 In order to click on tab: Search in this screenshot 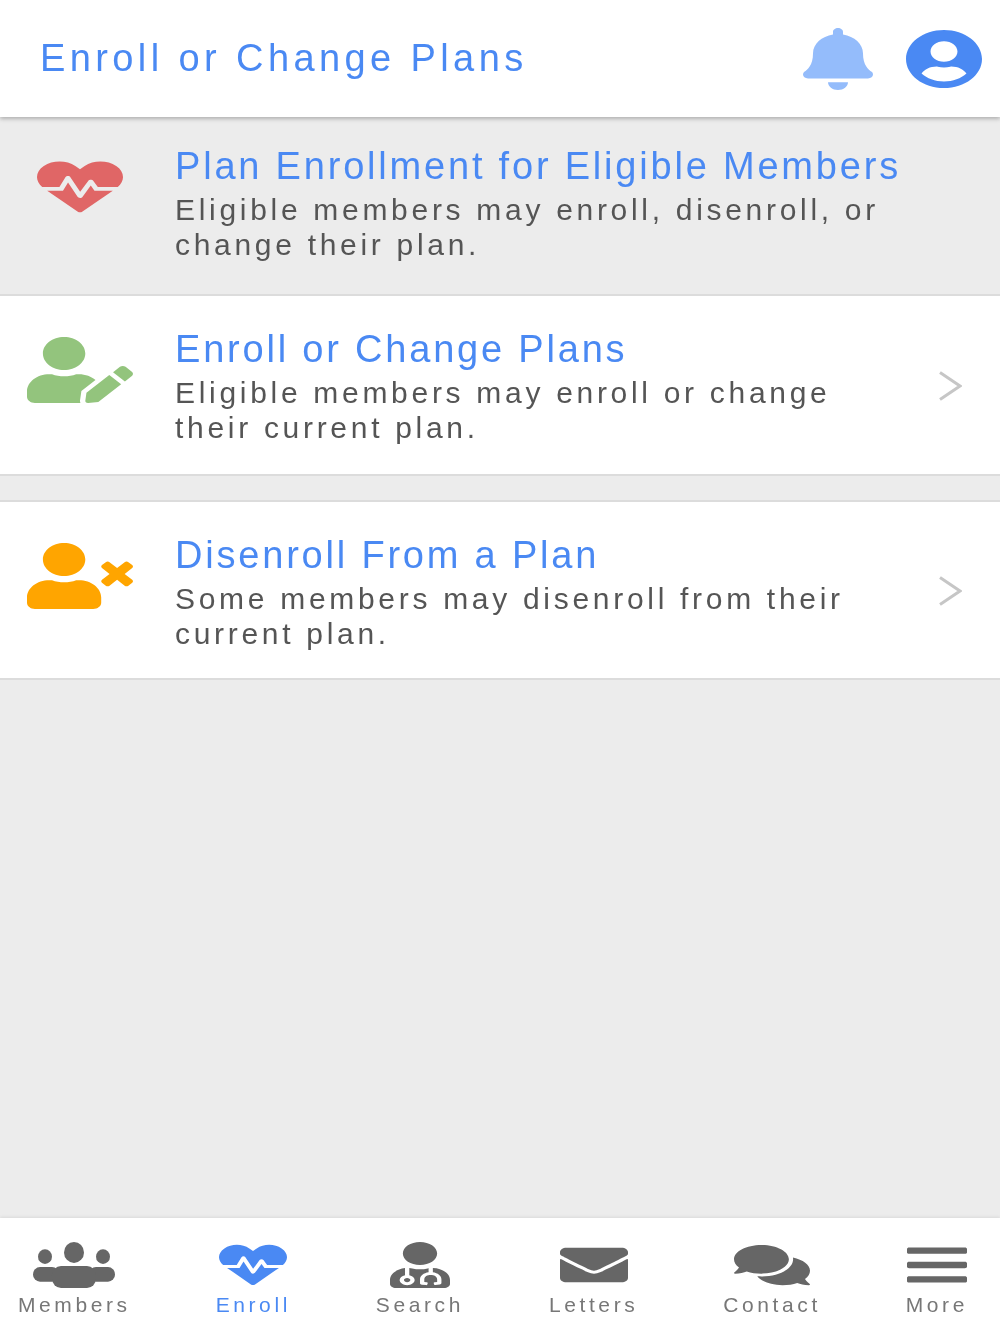, I will do `click(419, 1279)`.